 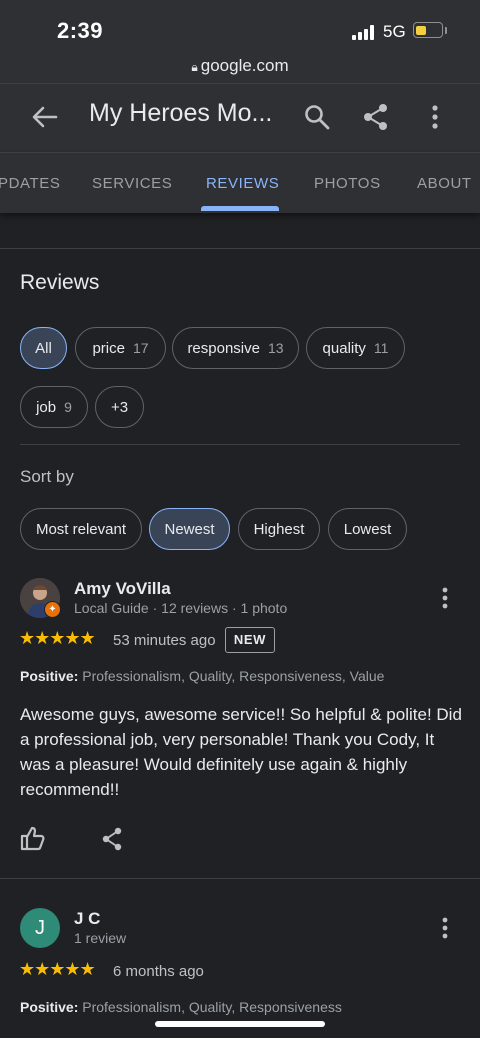 What do you see at coordinates (164, 640) in the screenshot?
I see `review-time: 53 minutes ago` at bounding box center [164, 640].